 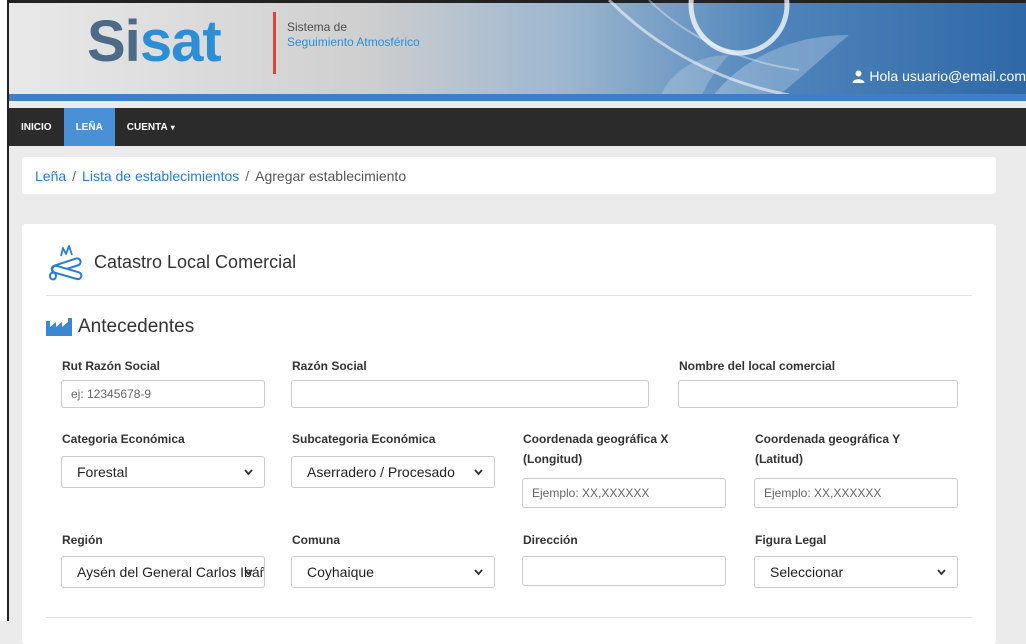 What do you see at coordinates (123, 439) in the screenshot?
I see `categoria-label: Categoria Económica` at bounding box center [123, 439].